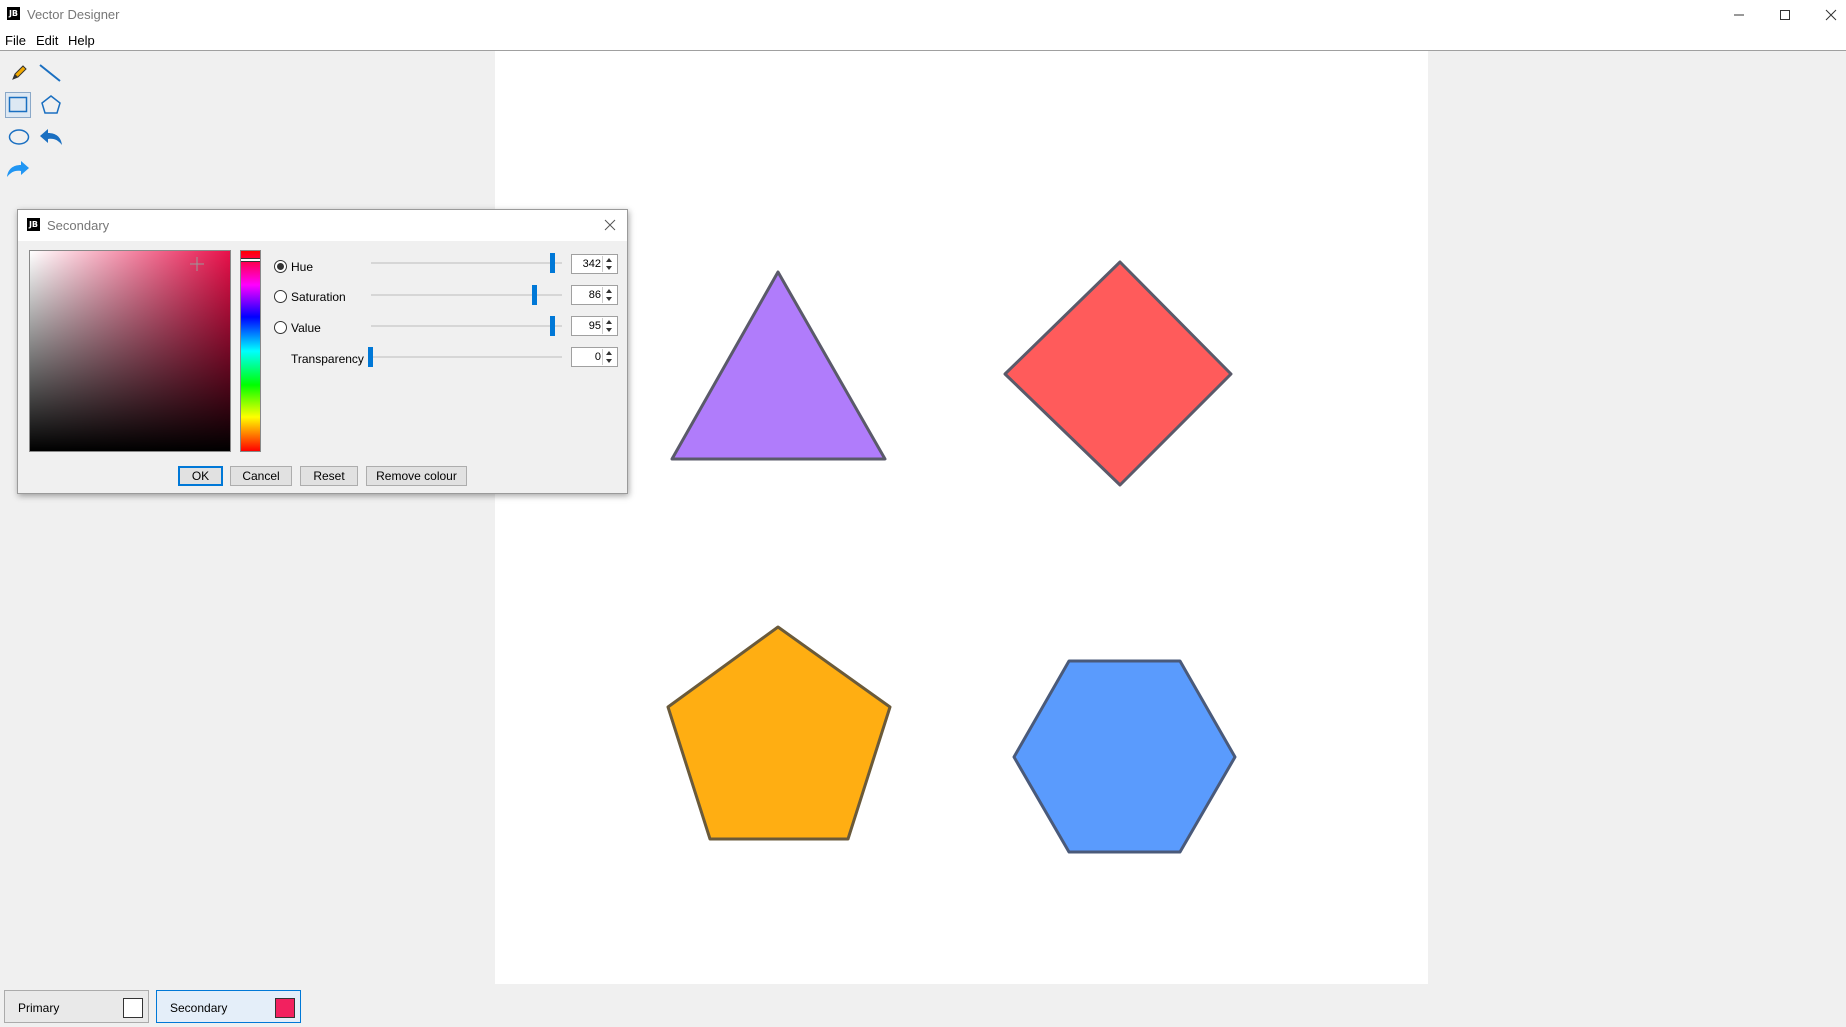 The image size is (1846, 1027). Describe the element at coordinates (466, 263) in the screenshot. I see `hue-slider-track` at that location.